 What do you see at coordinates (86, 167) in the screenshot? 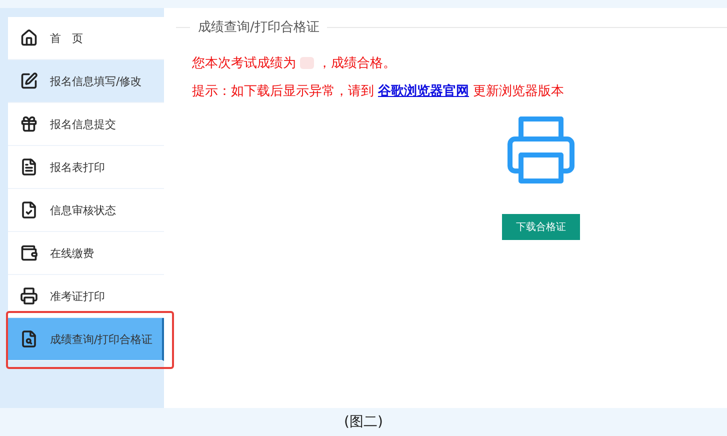
I see `sidebar-item: 报名表打印` at bounding box center [86, 167].